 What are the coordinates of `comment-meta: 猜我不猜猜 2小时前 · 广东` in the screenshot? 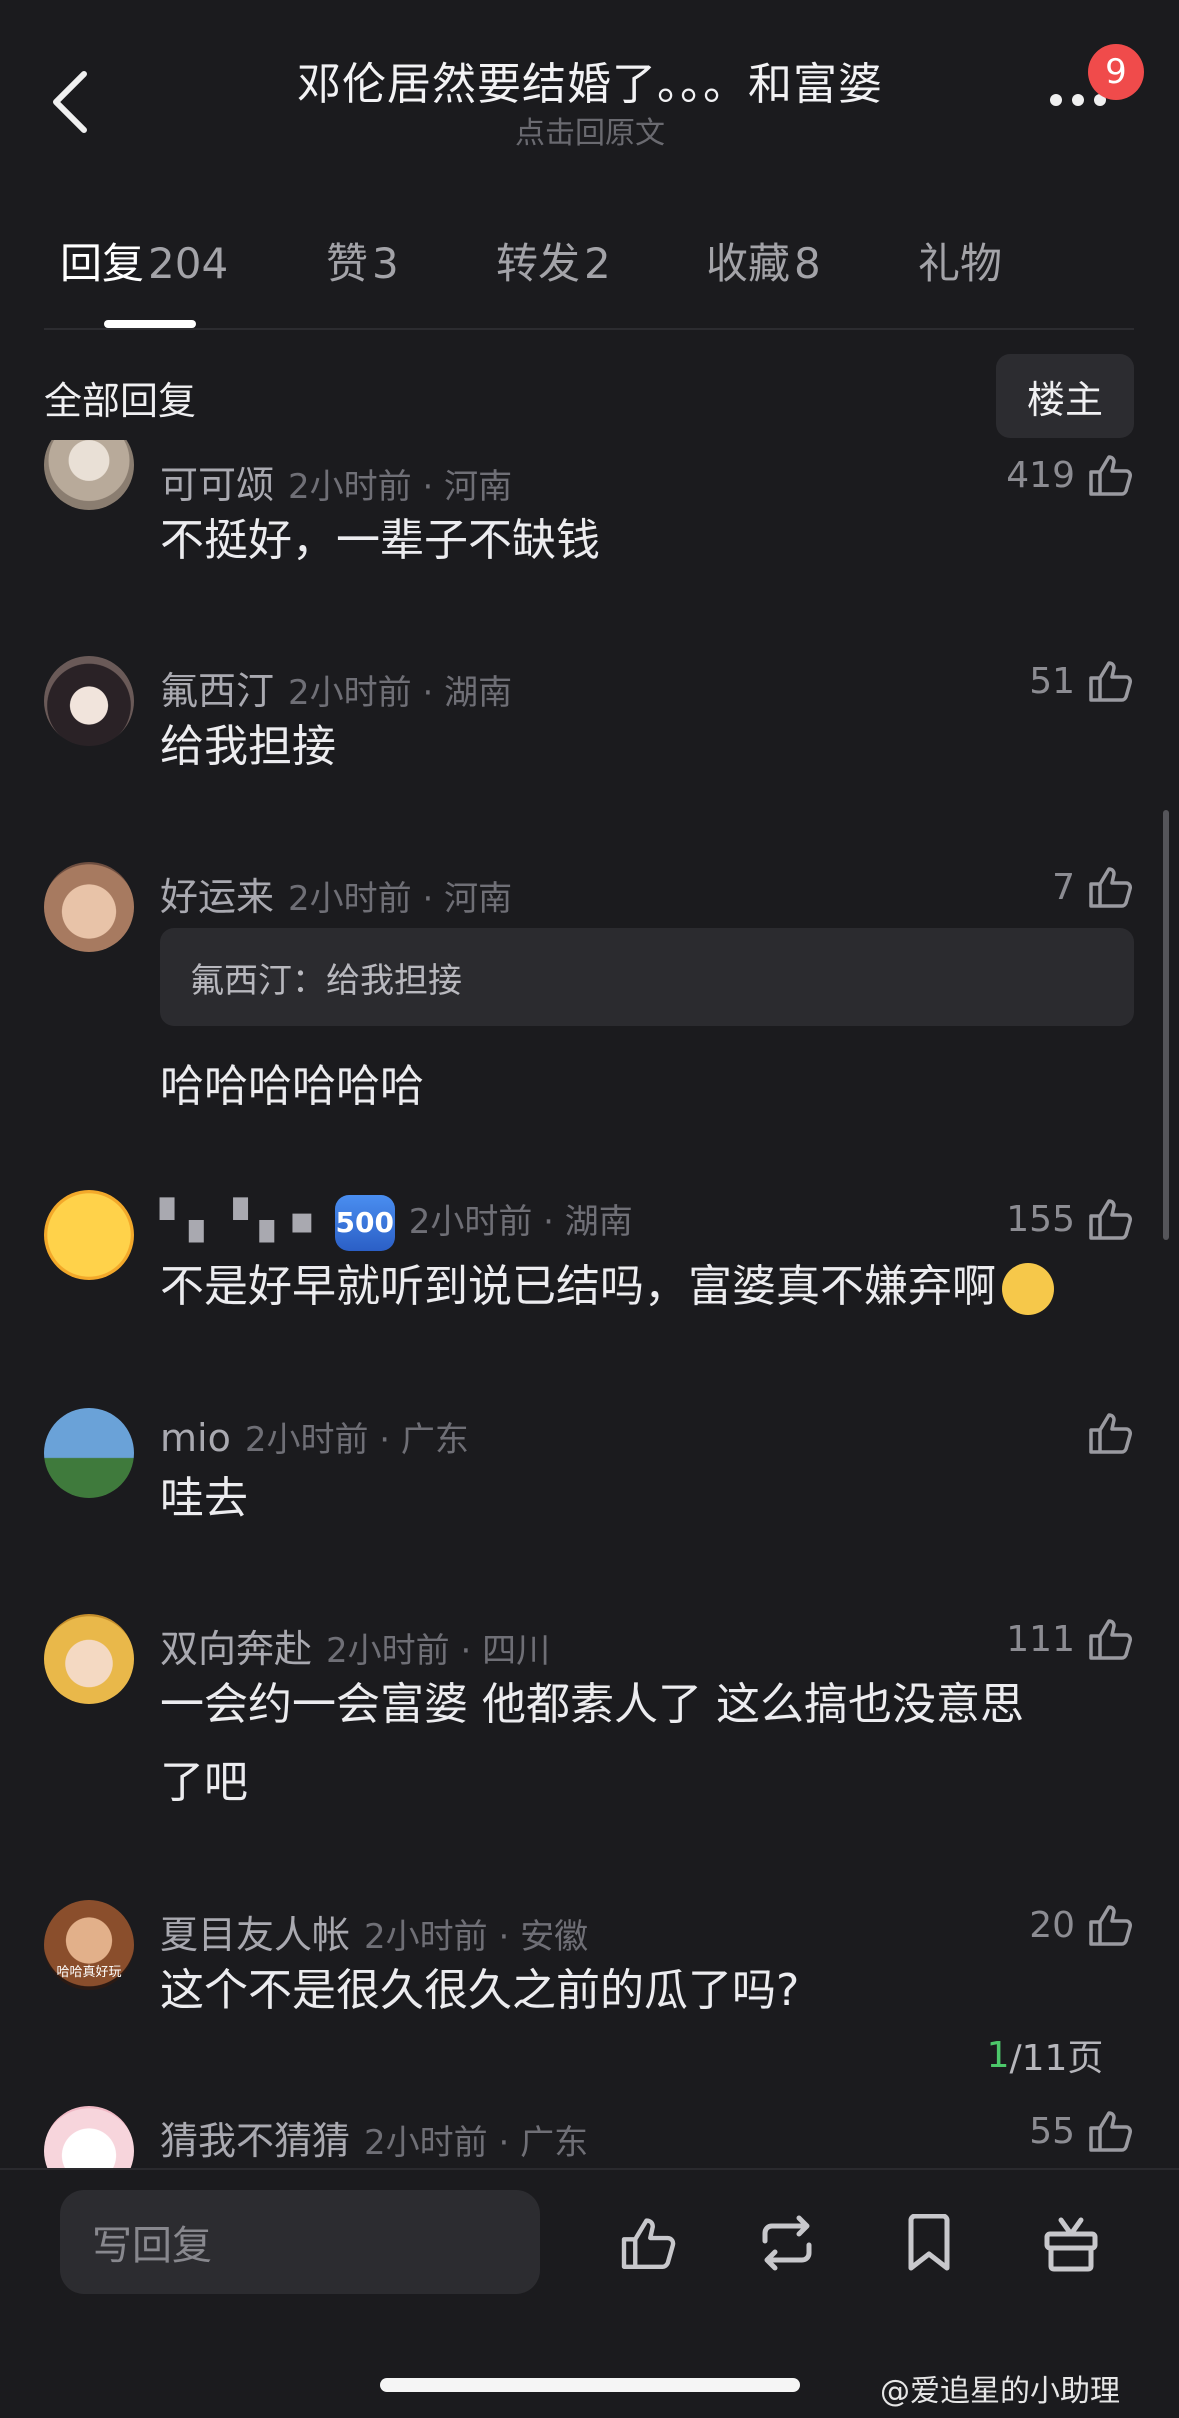 It's located at (374, 2137).